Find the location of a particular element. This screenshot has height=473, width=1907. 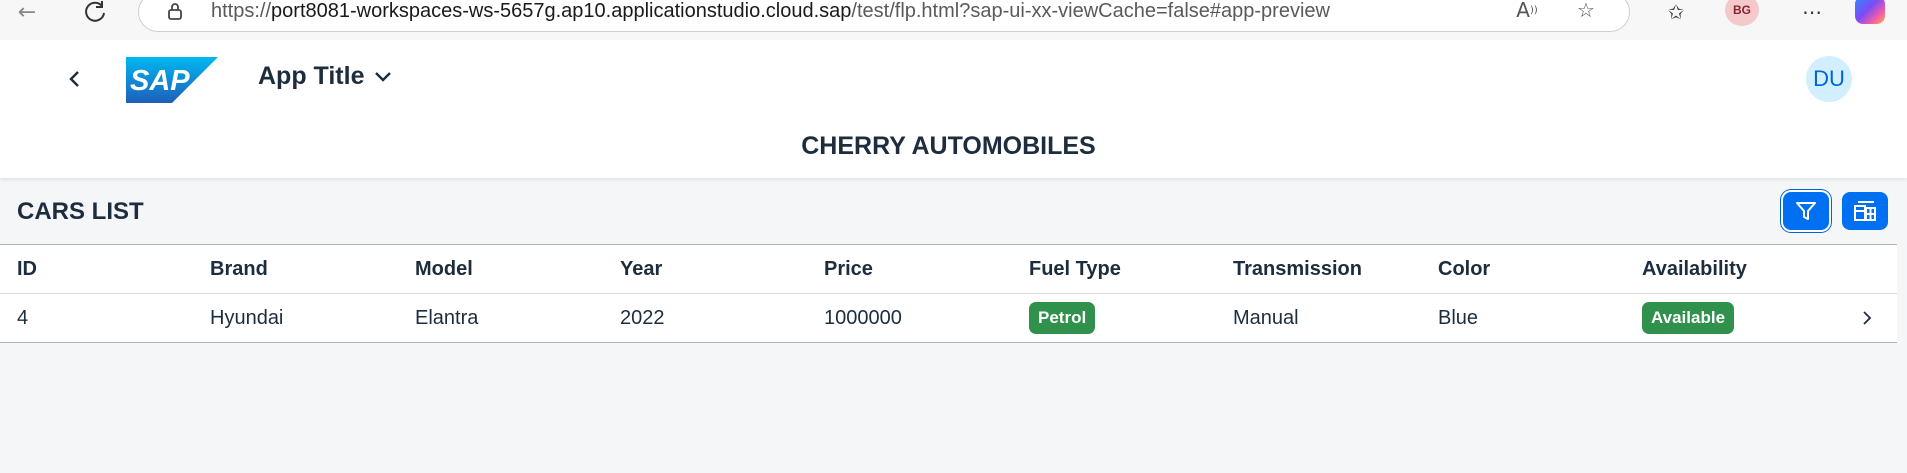

availability-badge: Available is located at coordinates (1688, 318).